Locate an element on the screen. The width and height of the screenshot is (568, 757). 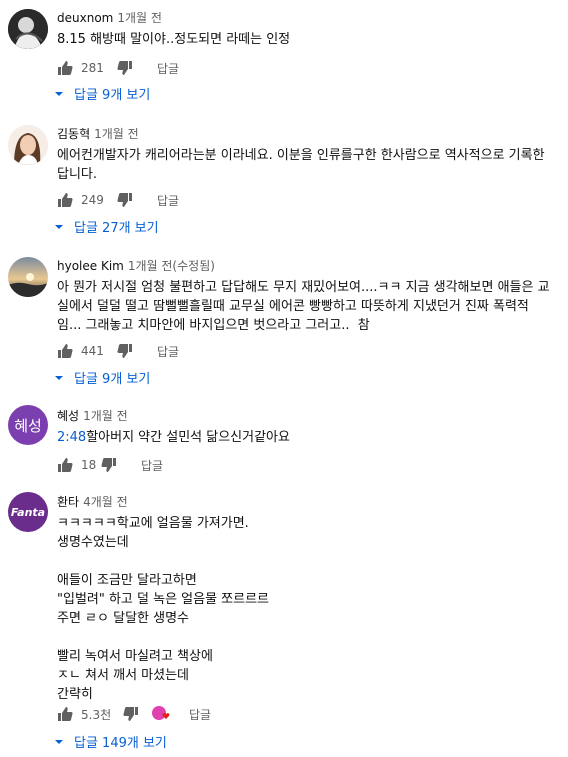
like-count: 18 is located at coordinates (89, 465).